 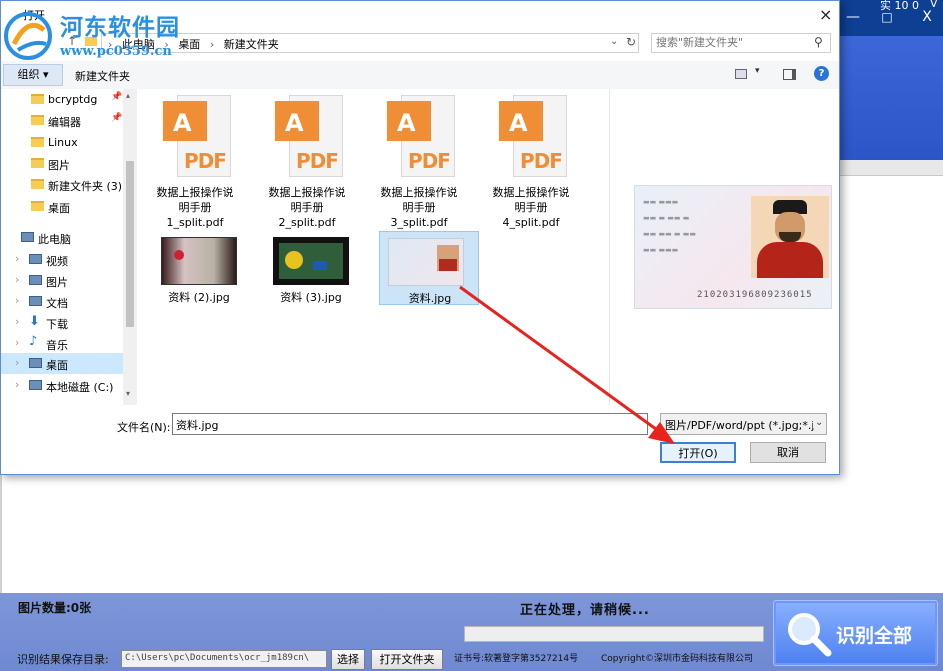 What do you see at coordinates (614, 634) in the screenshot?
I see `progress-bar` at bounding box center [614, 634].